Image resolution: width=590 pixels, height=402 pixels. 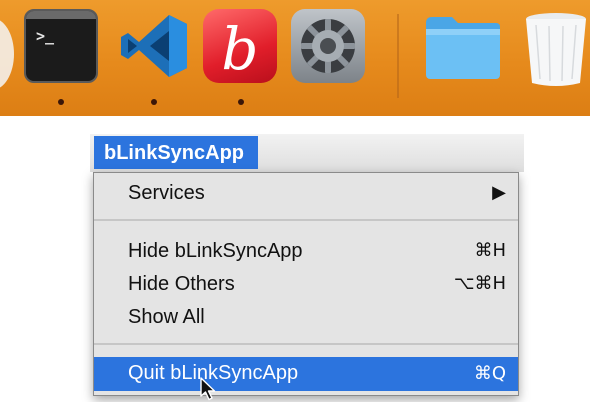 What do you see at coordinates (463, 46) in the screenshot?
I see `folder-icon` at bounding box center [463, 46].